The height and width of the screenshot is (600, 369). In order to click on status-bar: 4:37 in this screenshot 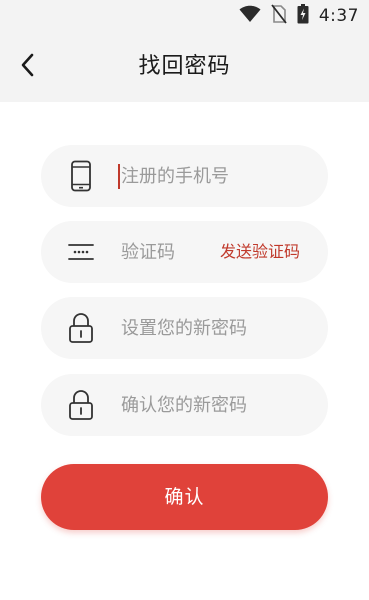, I will do `click(184, 15)`.